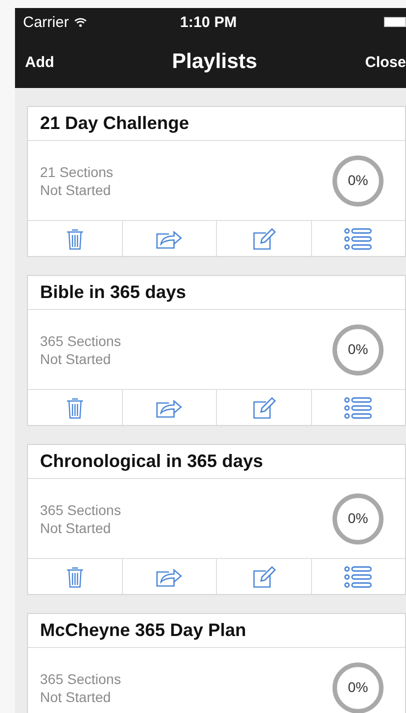 This screenshot has width=406, height=713. I want to click on wifi-icon, so click(80, 22).